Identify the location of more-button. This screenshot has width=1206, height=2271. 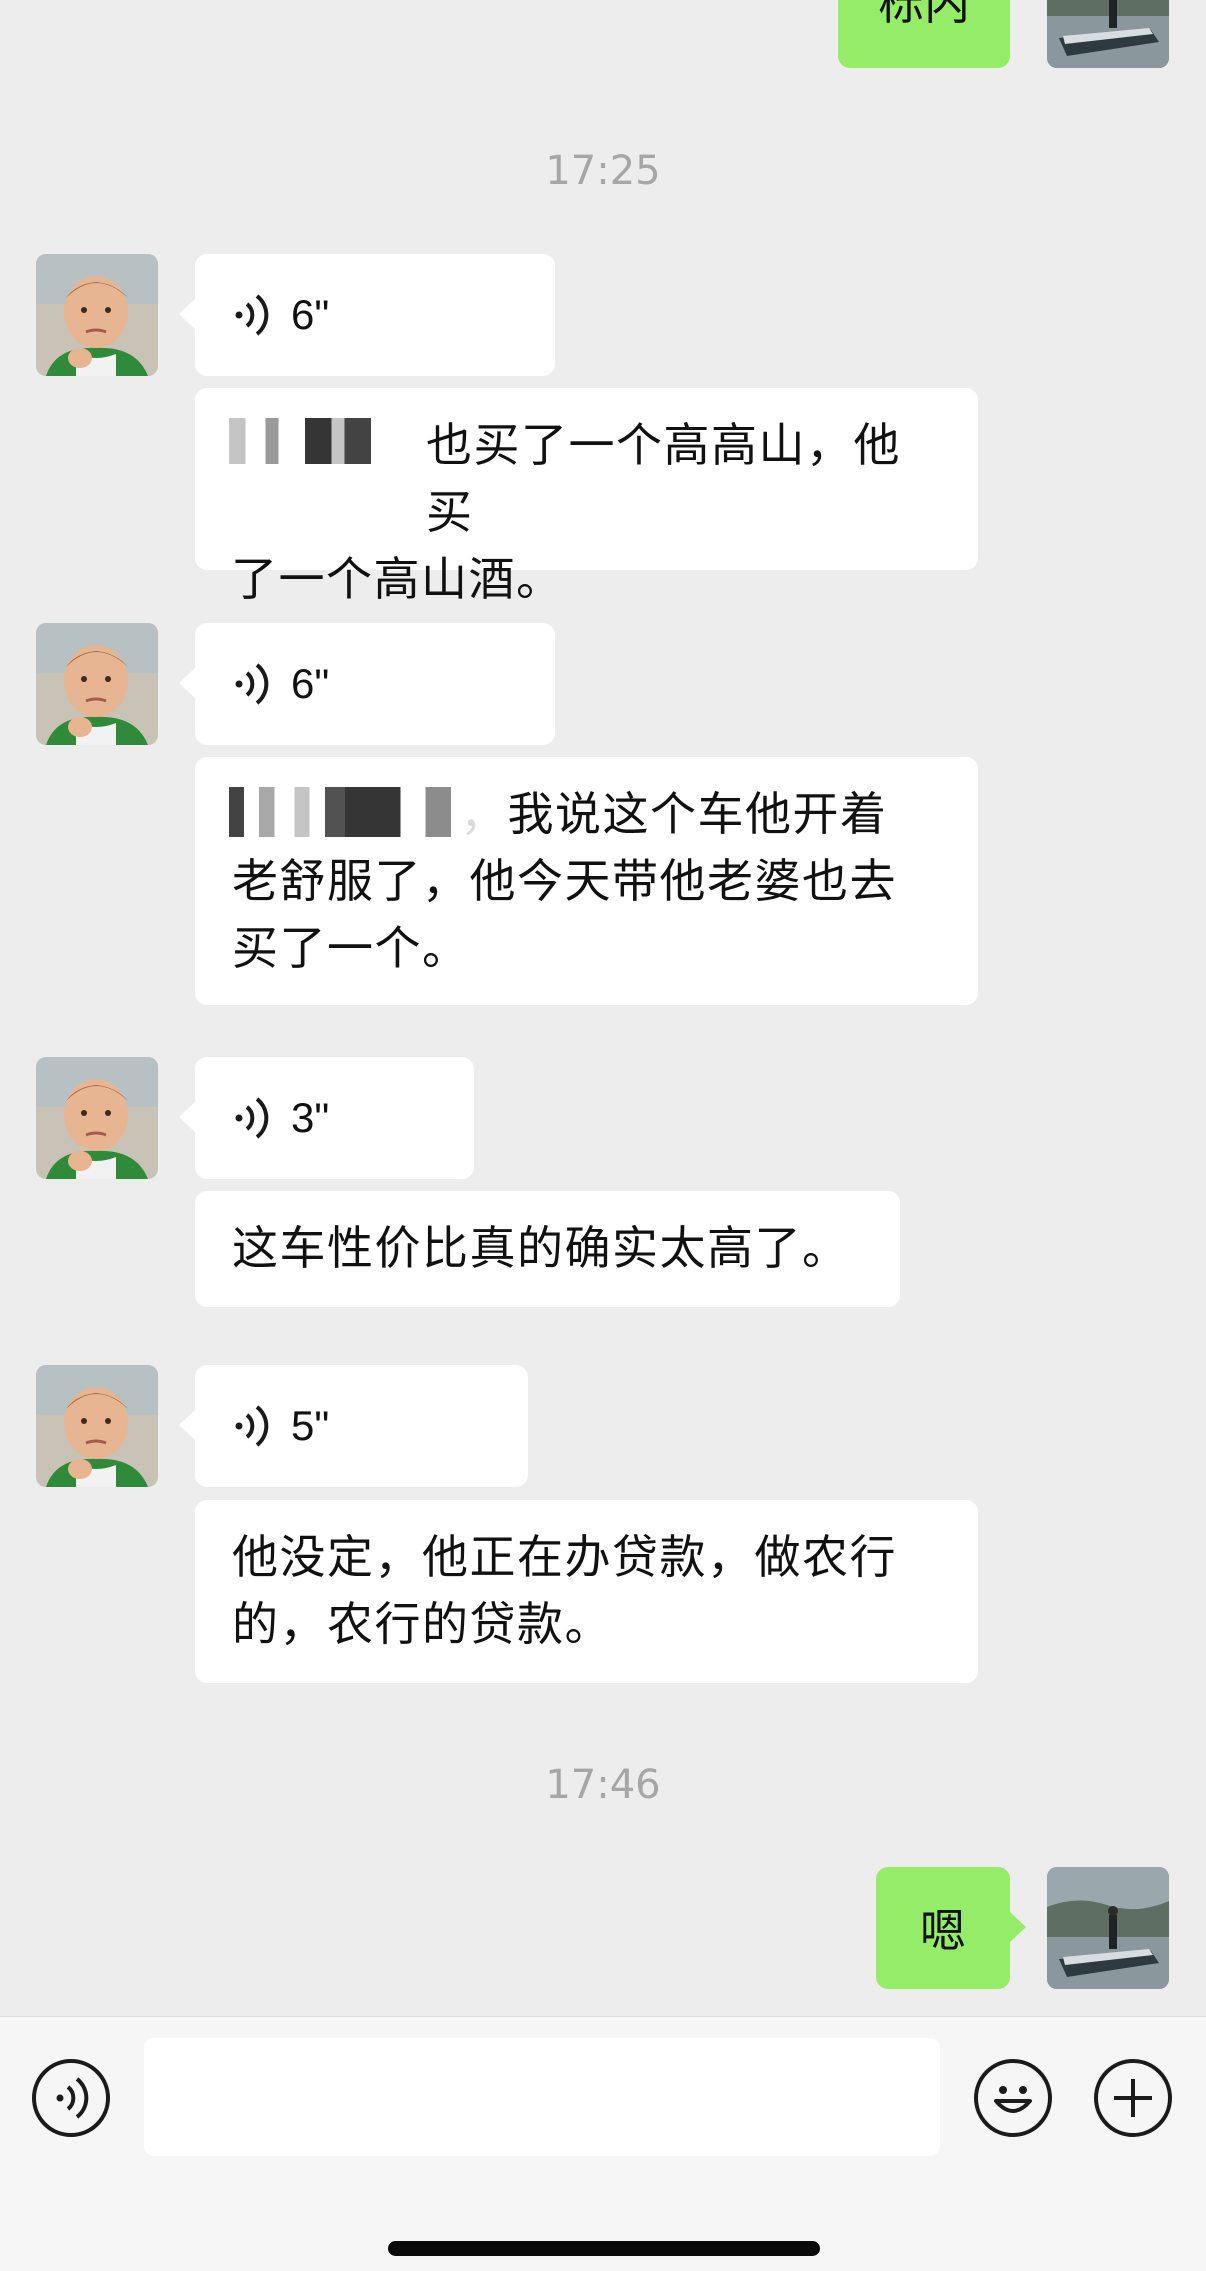
(1133, 2098).